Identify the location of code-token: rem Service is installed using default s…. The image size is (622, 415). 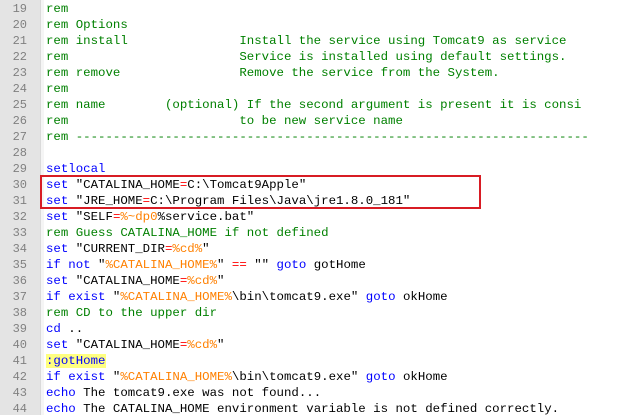
(306, 57).